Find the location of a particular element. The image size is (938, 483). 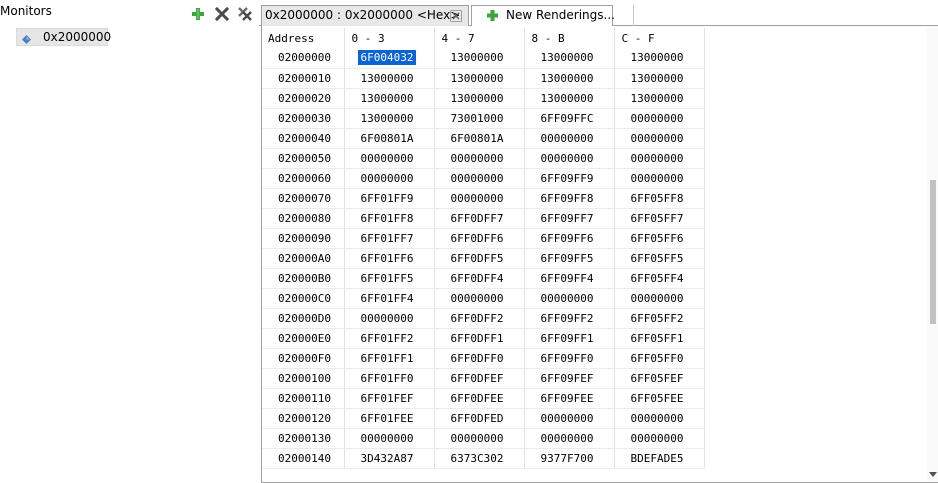

hex-value-cell-4-7: 6FF0DFF7 is located at coordinates (479, 218).